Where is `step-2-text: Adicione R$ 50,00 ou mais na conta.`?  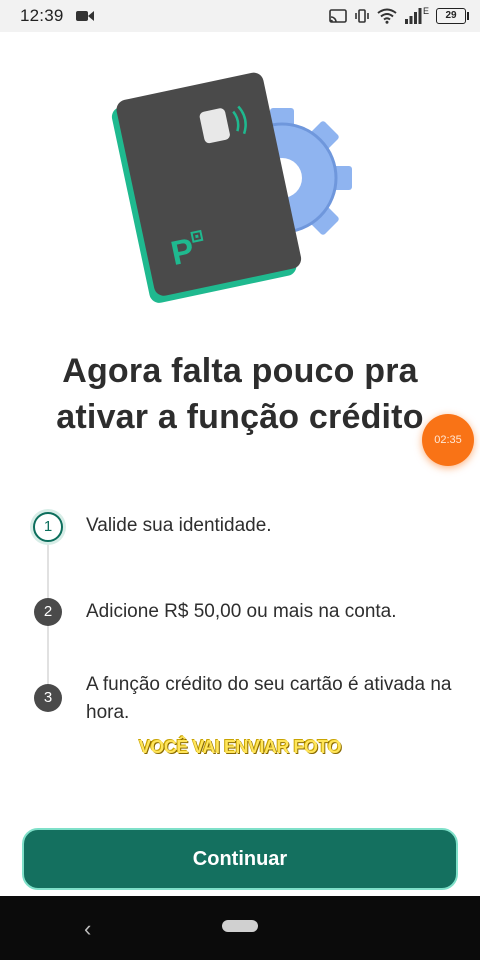 step-2-text: Adicione R$ 50,00 ou mais na conta. is located at coordinates (241, 611).